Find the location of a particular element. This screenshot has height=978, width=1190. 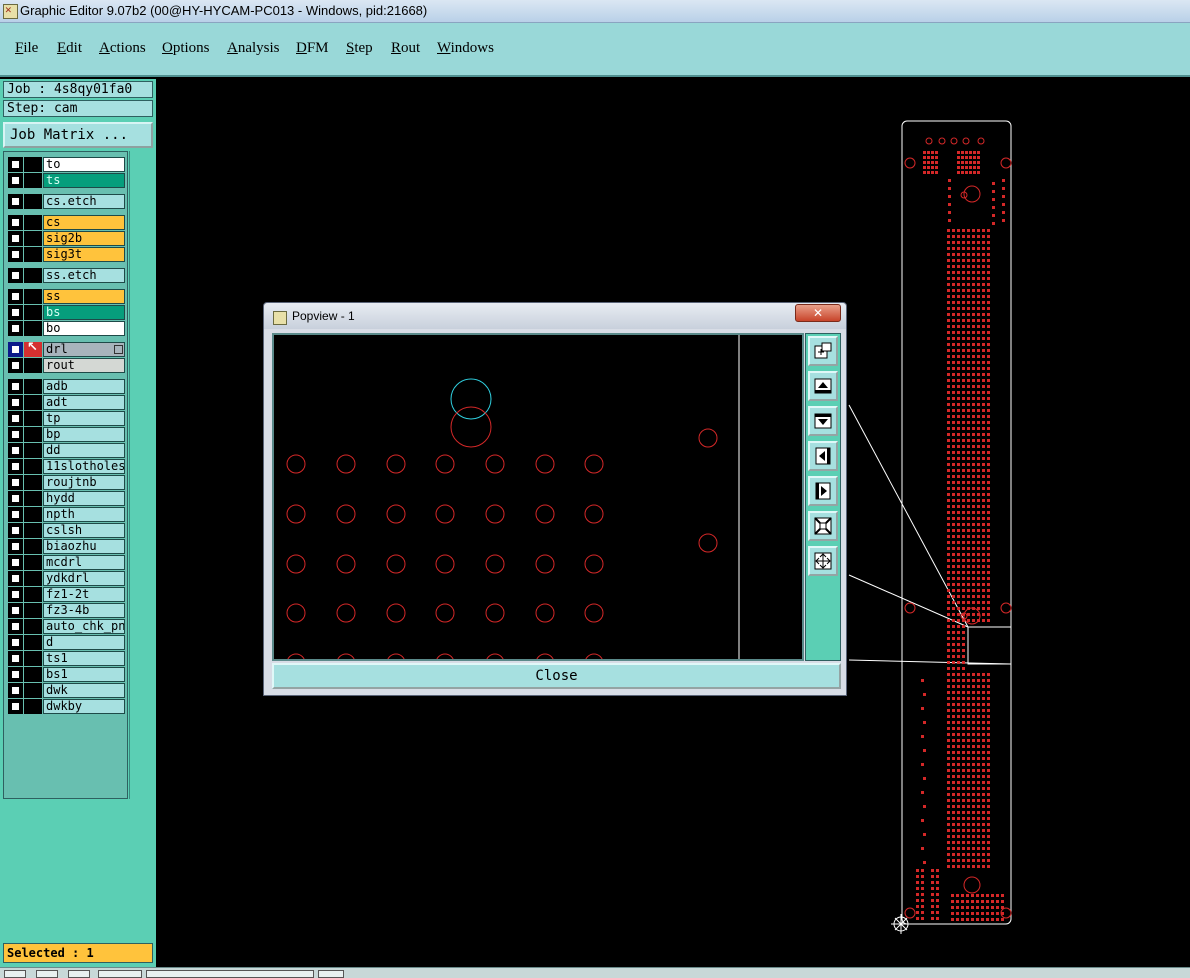

layer-row-11slotholes: 11slotholes is located at coordinates (66, 466).